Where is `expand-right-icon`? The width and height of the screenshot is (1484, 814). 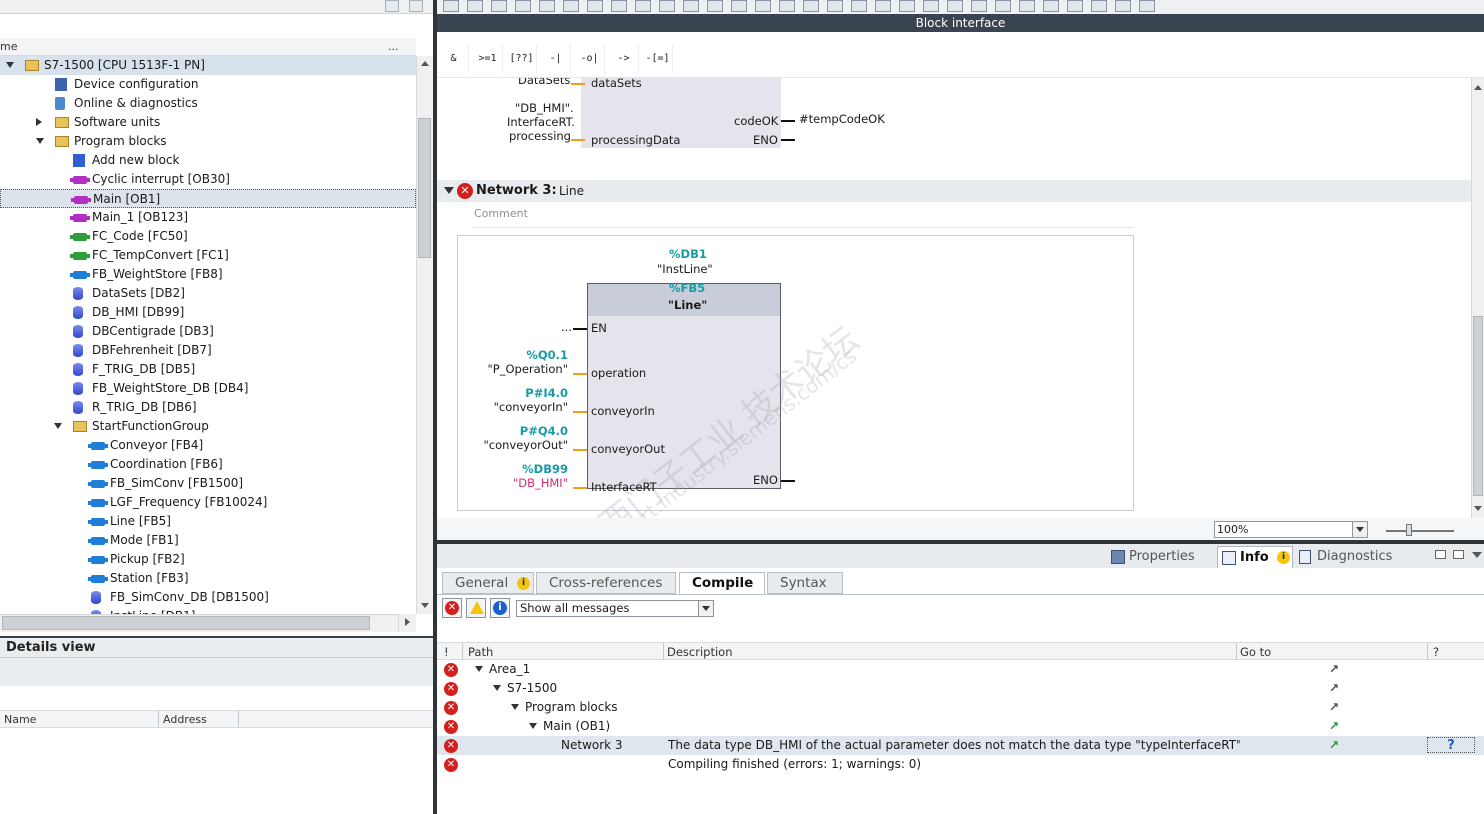
expand-right-icon is located at coordinates (39, 122).